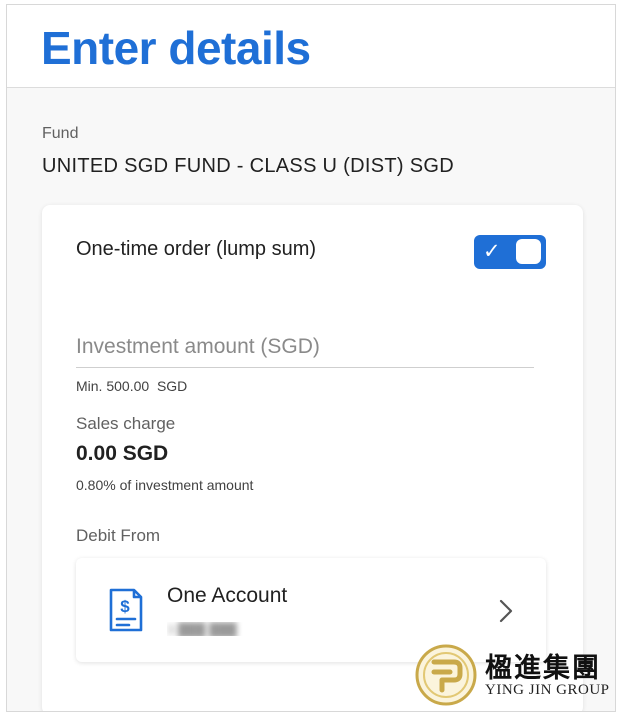  I want to click on debit-from-label: Debit From, so click(118, 535).